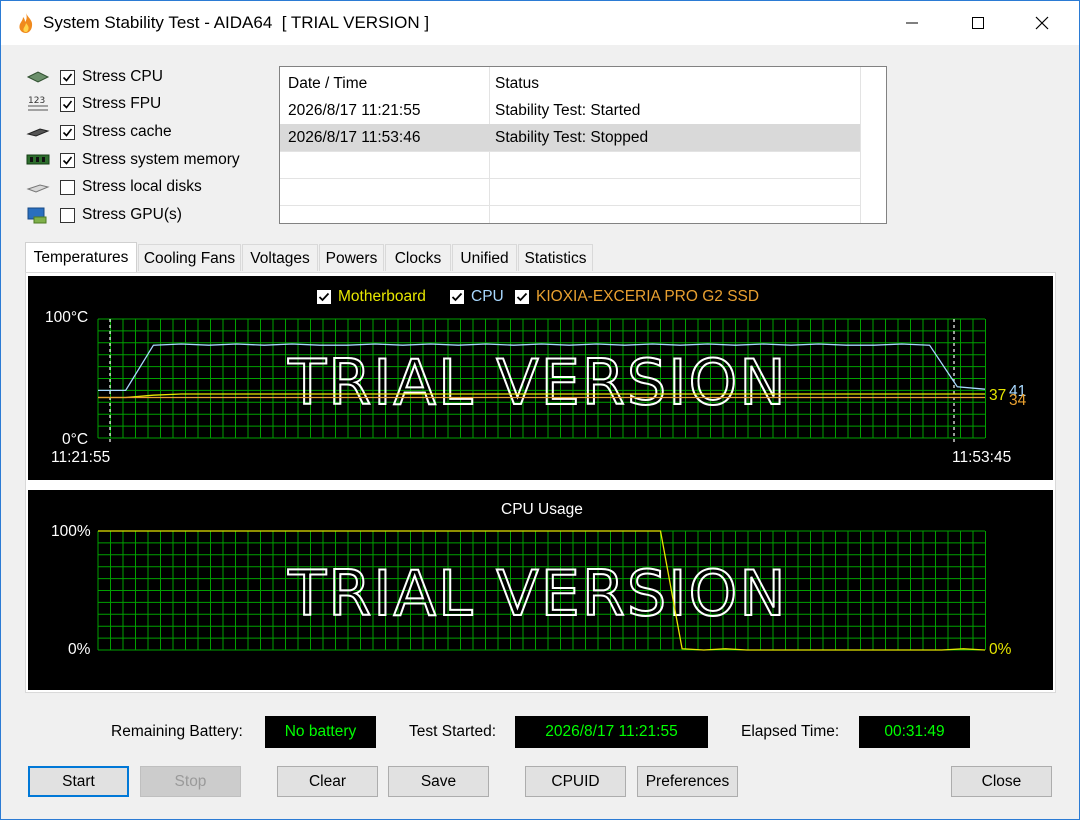 The width and height of the screenshot is (1080, 820). I want to click on minimize-icon, so click(912, 23).